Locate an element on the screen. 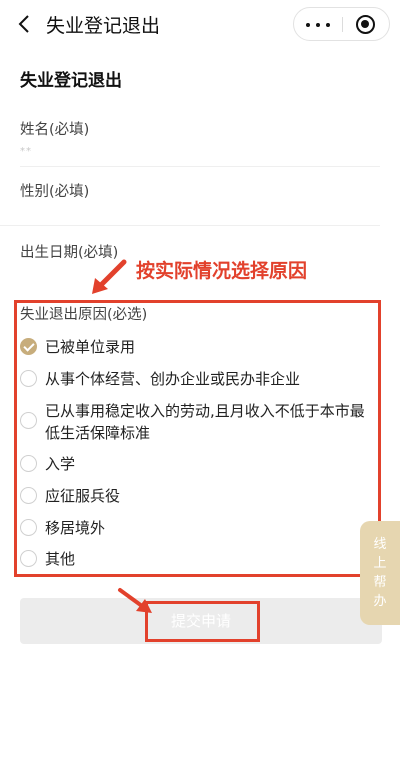 Image resolution: width=400 pixels, height=777 pixels. mini-program-capsule is located at coordinates (341, 24).